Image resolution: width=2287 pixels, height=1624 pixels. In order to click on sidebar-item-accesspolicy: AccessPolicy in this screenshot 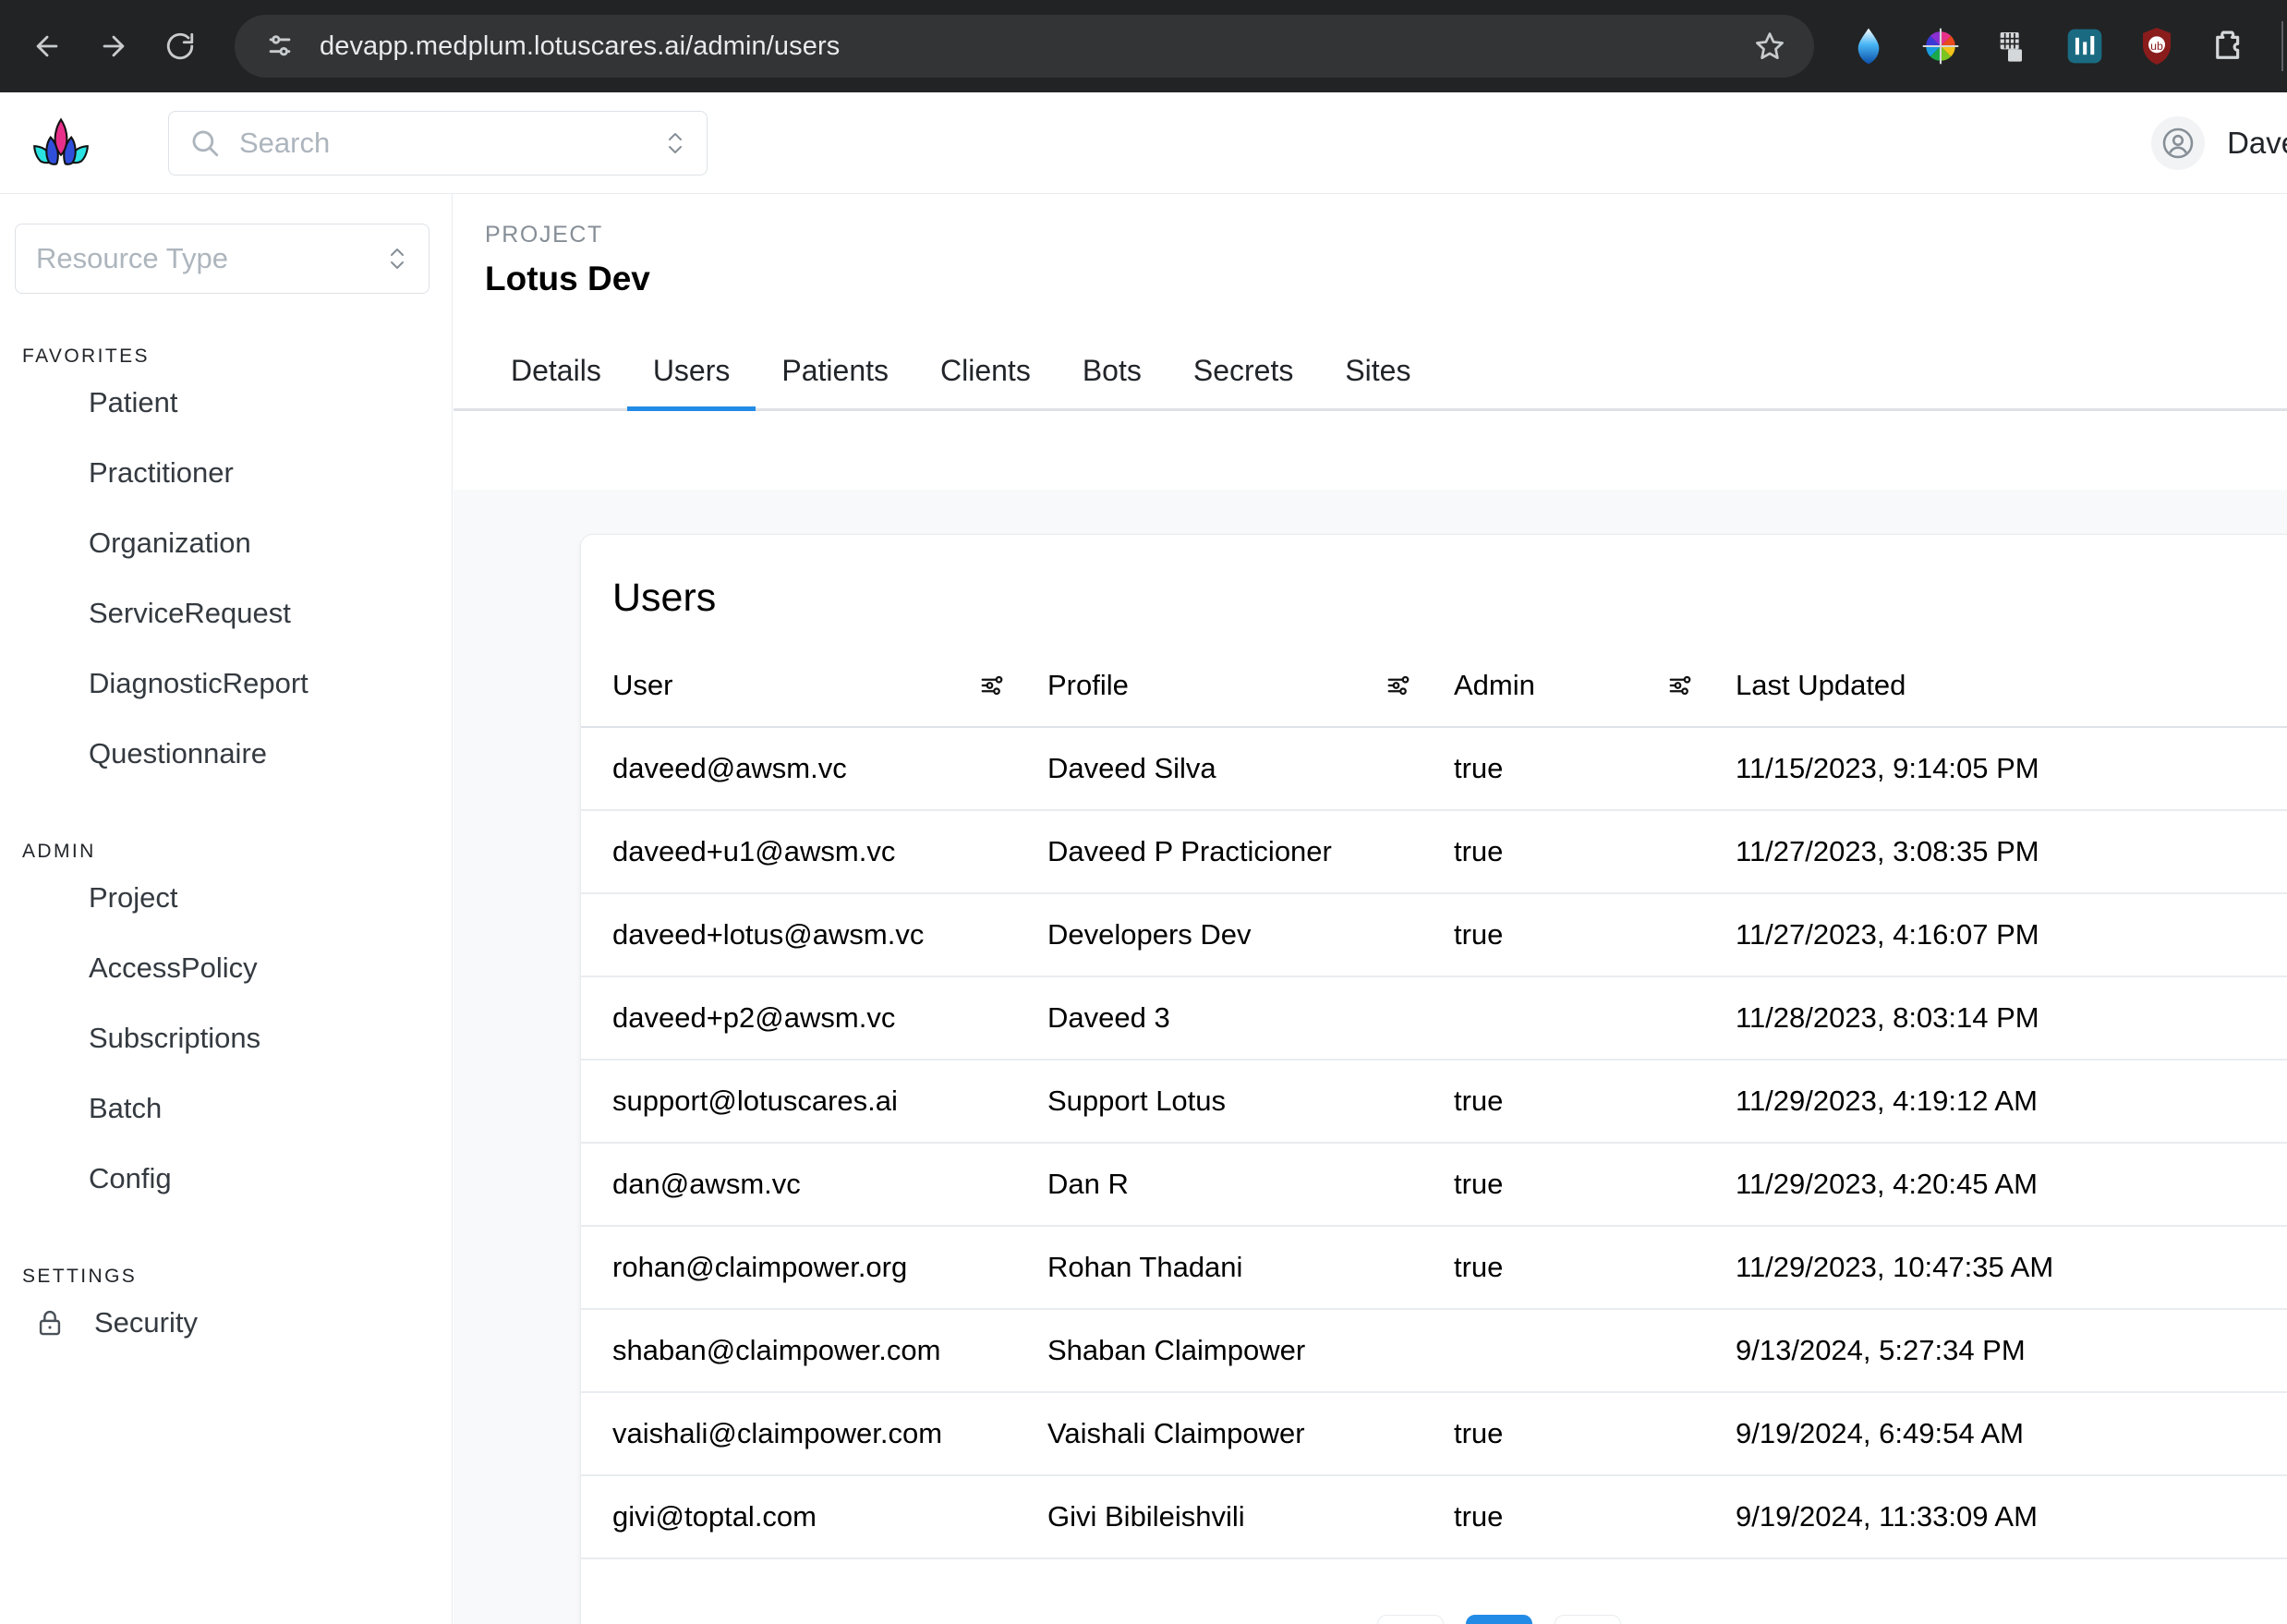, I will do `click(226, 968)`.